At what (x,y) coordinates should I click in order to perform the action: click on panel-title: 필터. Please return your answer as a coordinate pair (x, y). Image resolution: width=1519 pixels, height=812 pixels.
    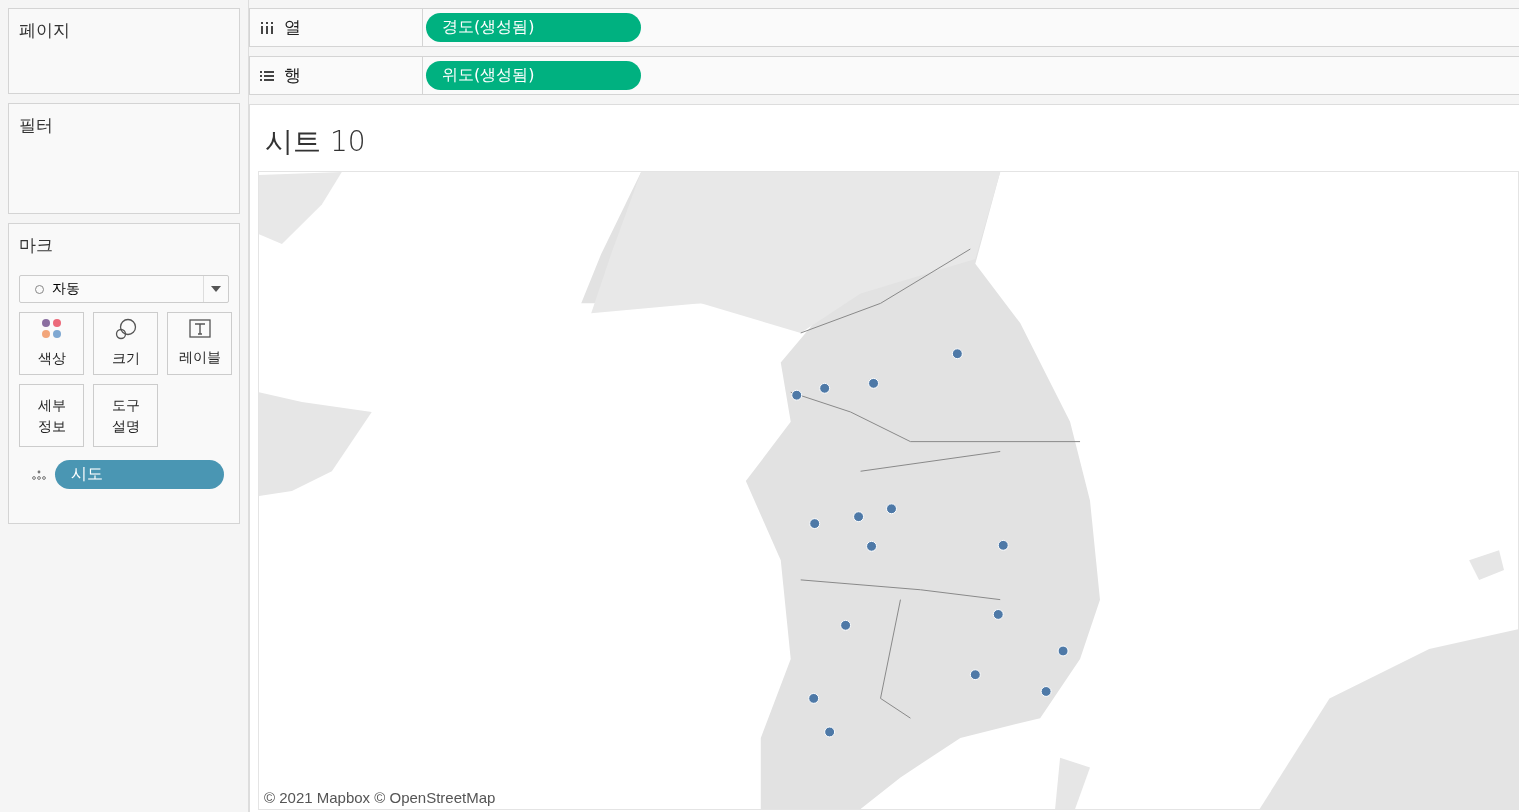
    Looking at the image, I should click on (36, 125).